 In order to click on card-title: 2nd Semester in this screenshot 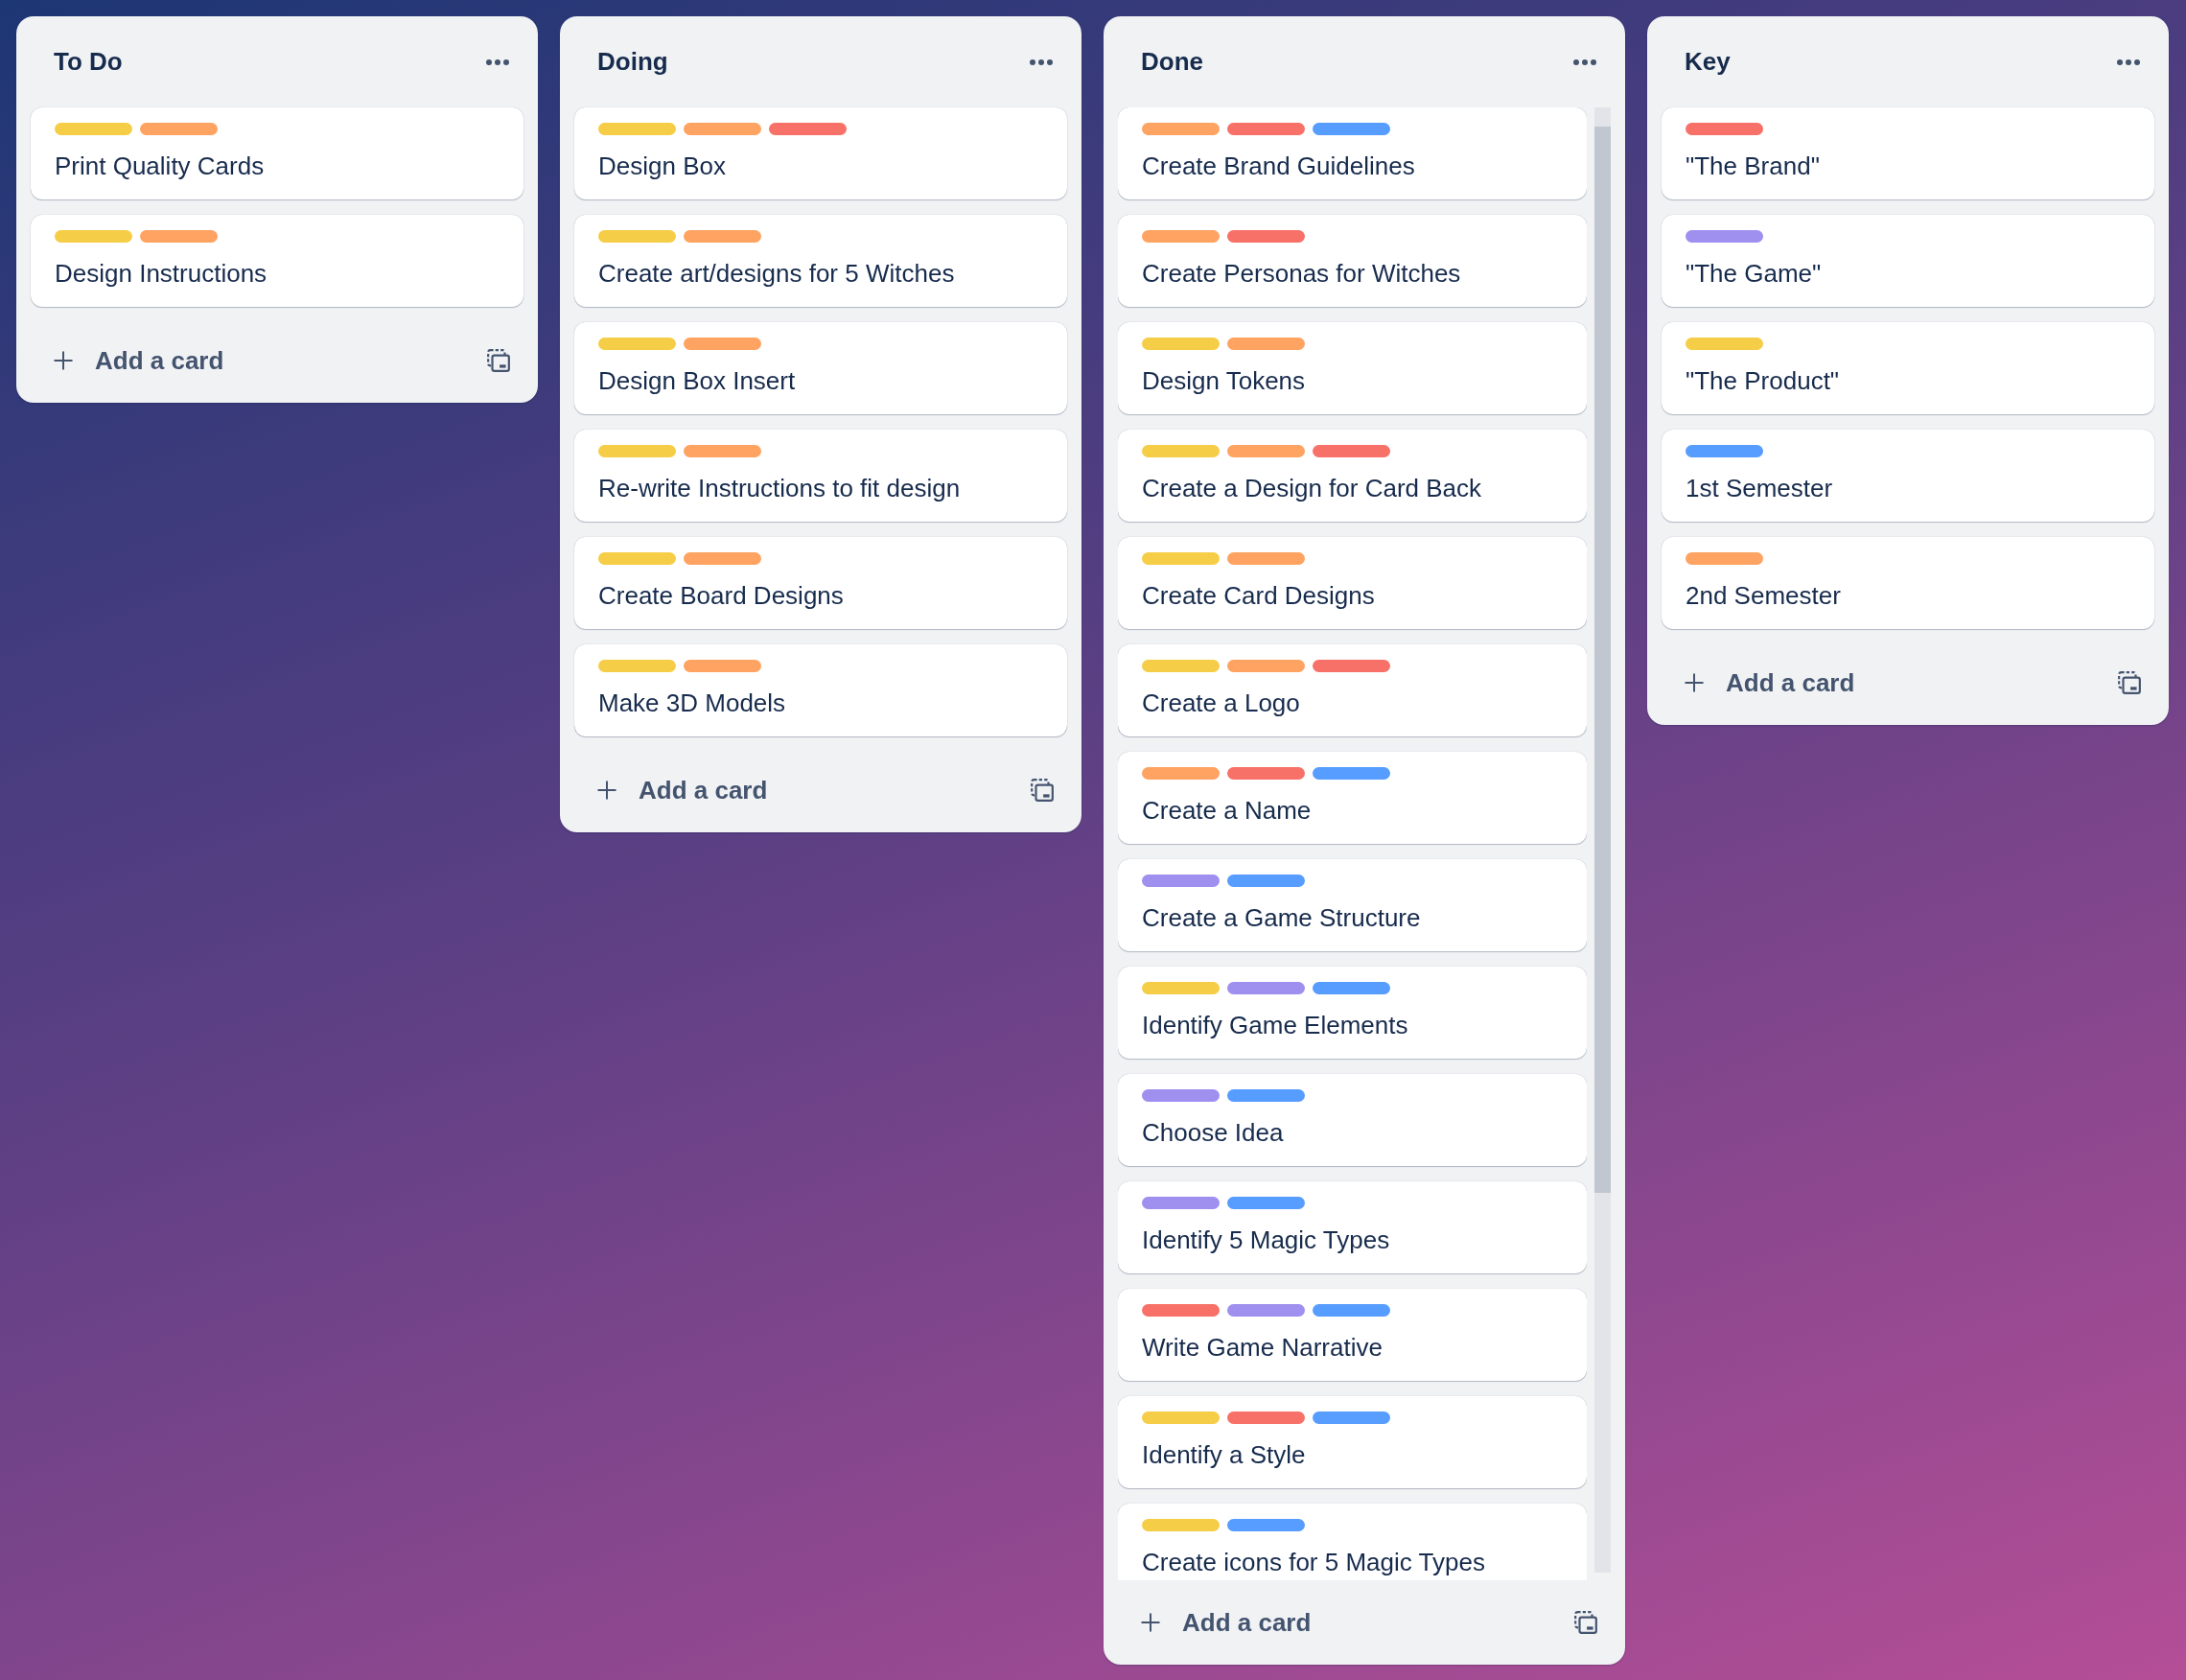, I will do `click(1764, 595)`.